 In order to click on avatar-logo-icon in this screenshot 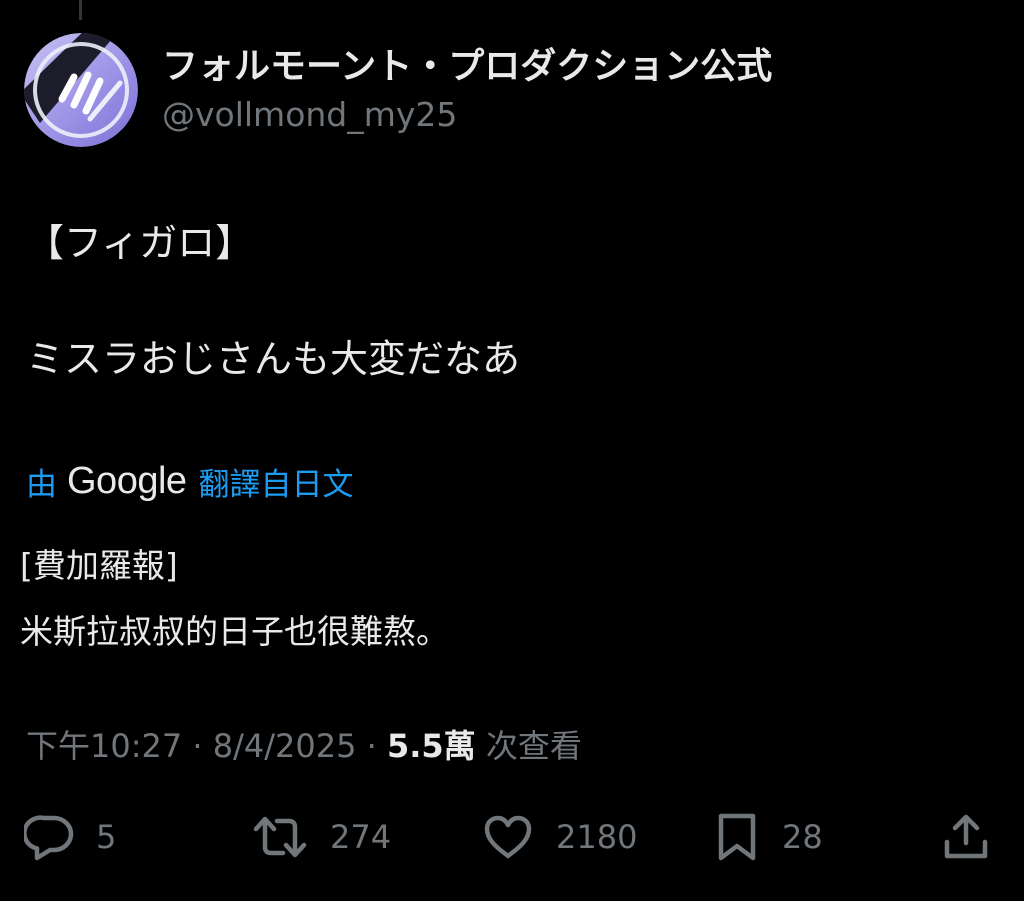, I will do `click(81, 90)`.